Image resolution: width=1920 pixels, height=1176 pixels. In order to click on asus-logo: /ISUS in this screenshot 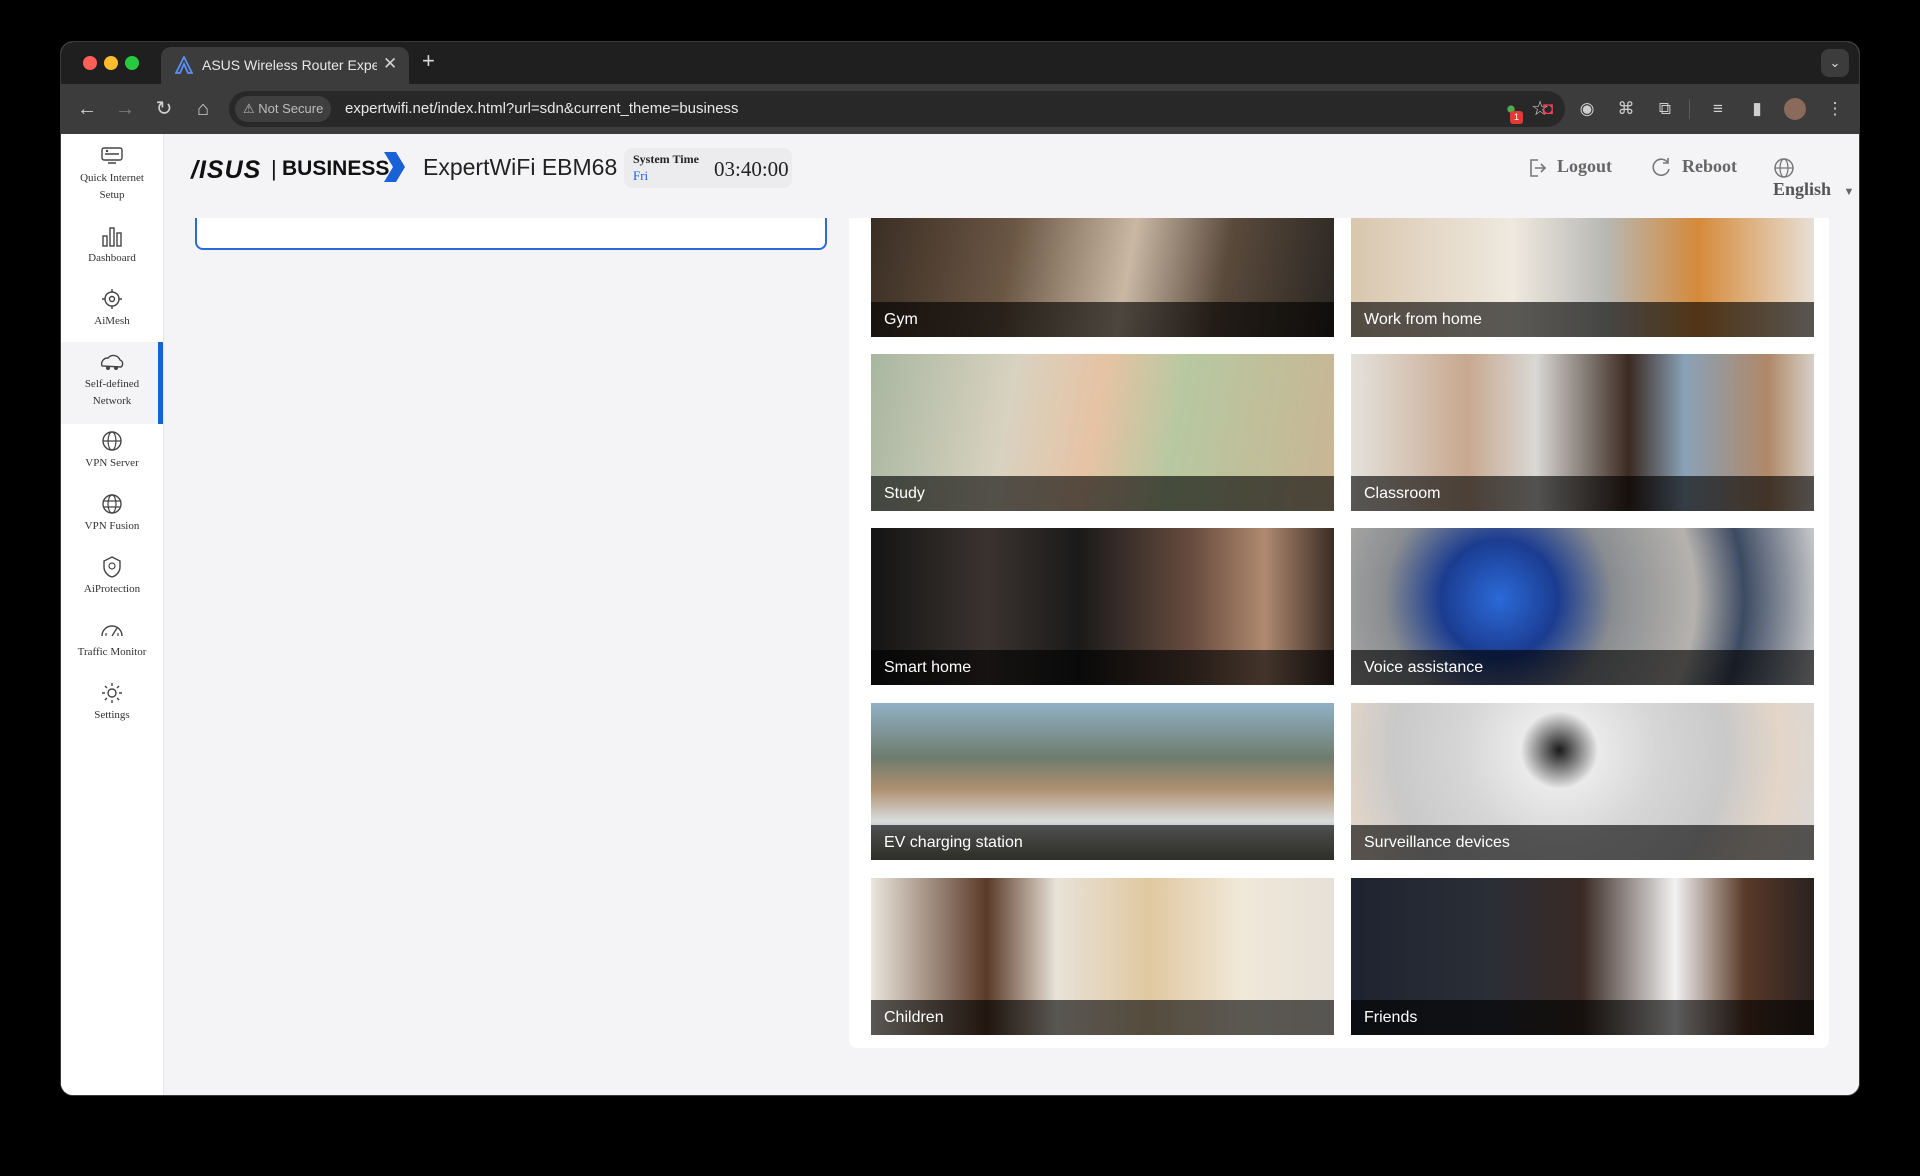, I will do `click(226, 170)`.